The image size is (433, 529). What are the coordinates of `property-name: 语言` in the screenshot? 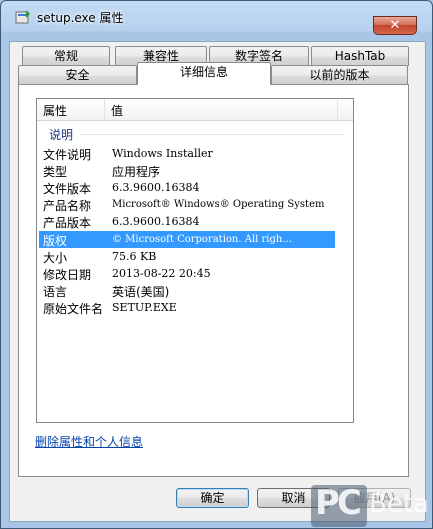 It's located at (55, 292).